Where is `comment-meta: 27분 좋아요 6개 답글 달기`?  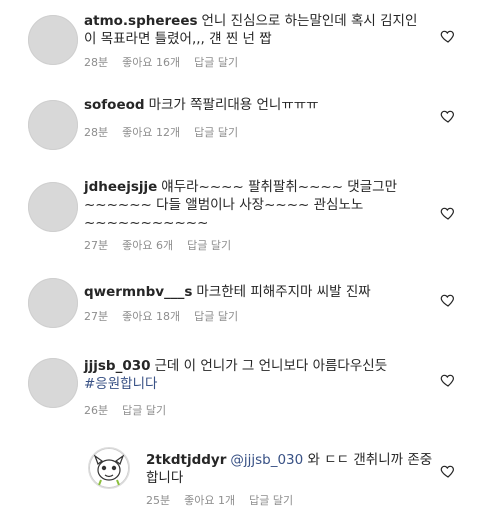 comment-meta: 27분 좋아요 6개 답글 달기 is located at coordinates (164, 245).